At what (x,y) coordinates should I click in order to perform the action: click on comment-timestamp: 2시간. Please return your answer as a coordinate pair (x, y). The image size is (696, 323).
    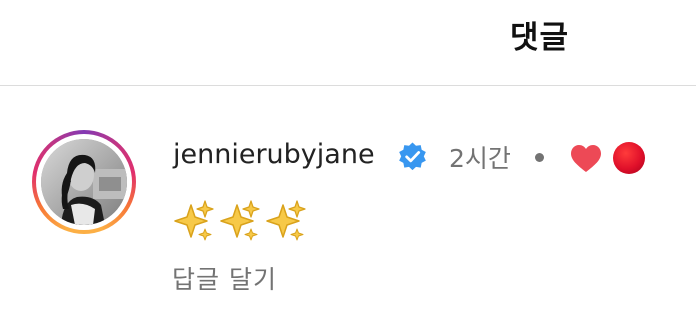
    Looking at the image, I should click on (480, 158).